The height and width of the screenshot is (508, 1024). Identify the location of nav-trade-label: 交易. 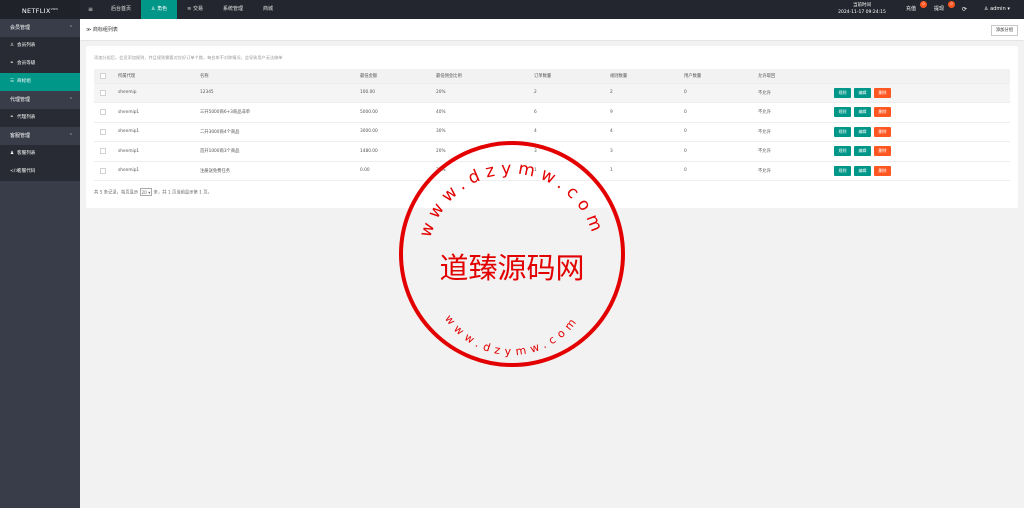
(197, 9).